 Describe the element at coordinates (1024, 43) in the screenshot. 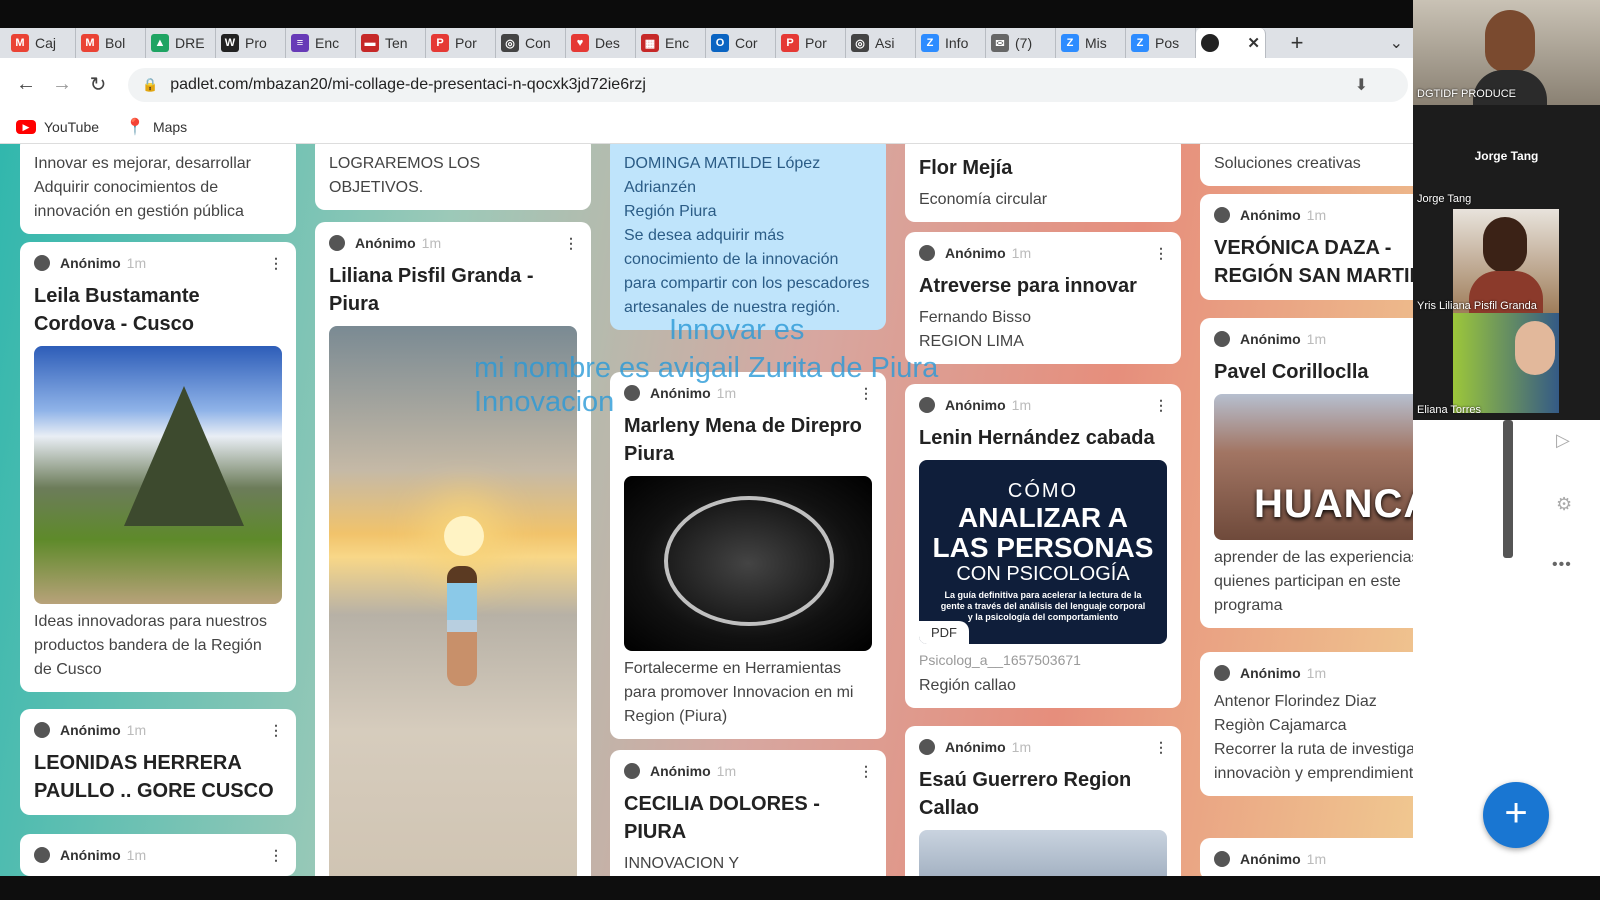

I see `tab-label: (7)` at that location.